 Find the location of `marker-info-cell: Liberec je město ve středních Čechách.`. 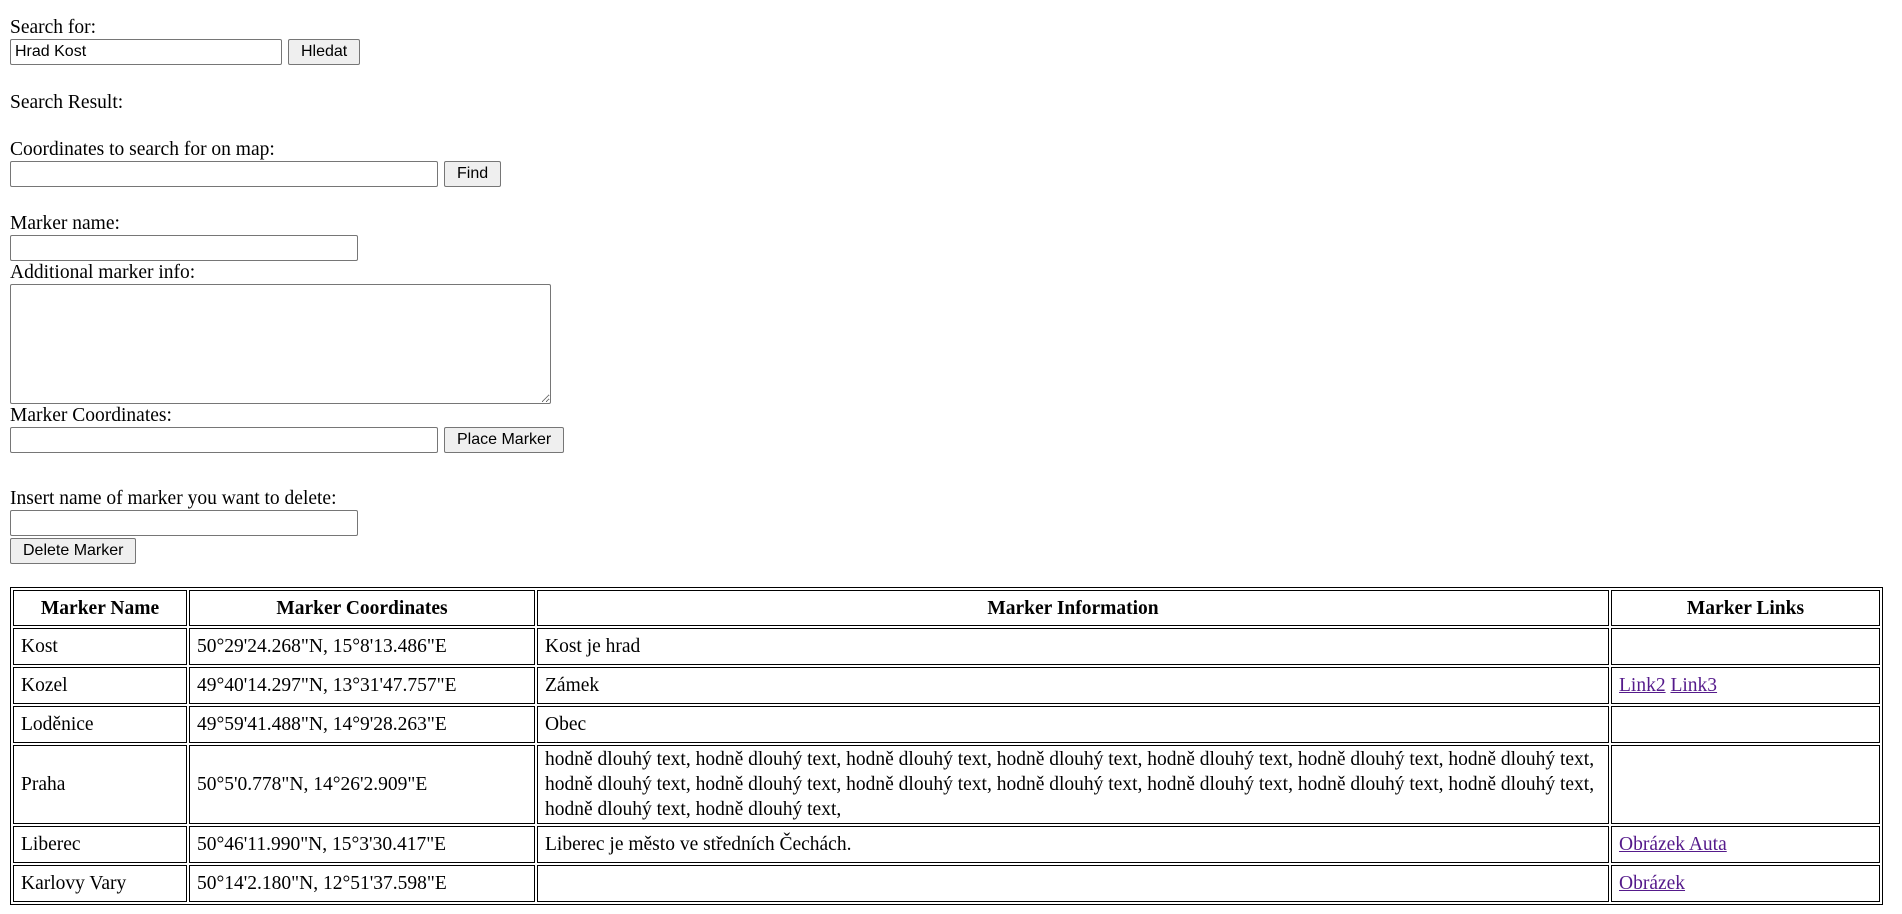

marker-info-cell: Liberec je město ve středních Čechách. is located at coordinates (1073, 844).